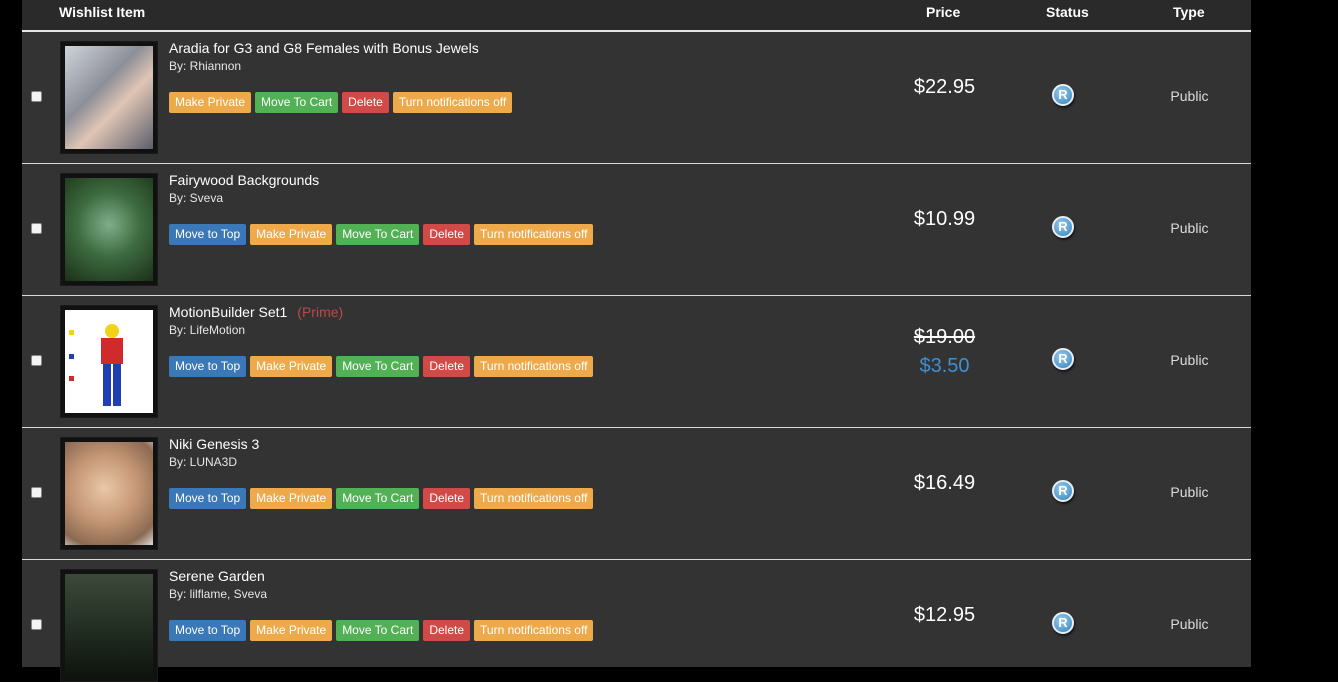 Image resolution: width=1338 pixels, height=682 pixels. I want to click on niki-thumbnail, so click(109, 493).